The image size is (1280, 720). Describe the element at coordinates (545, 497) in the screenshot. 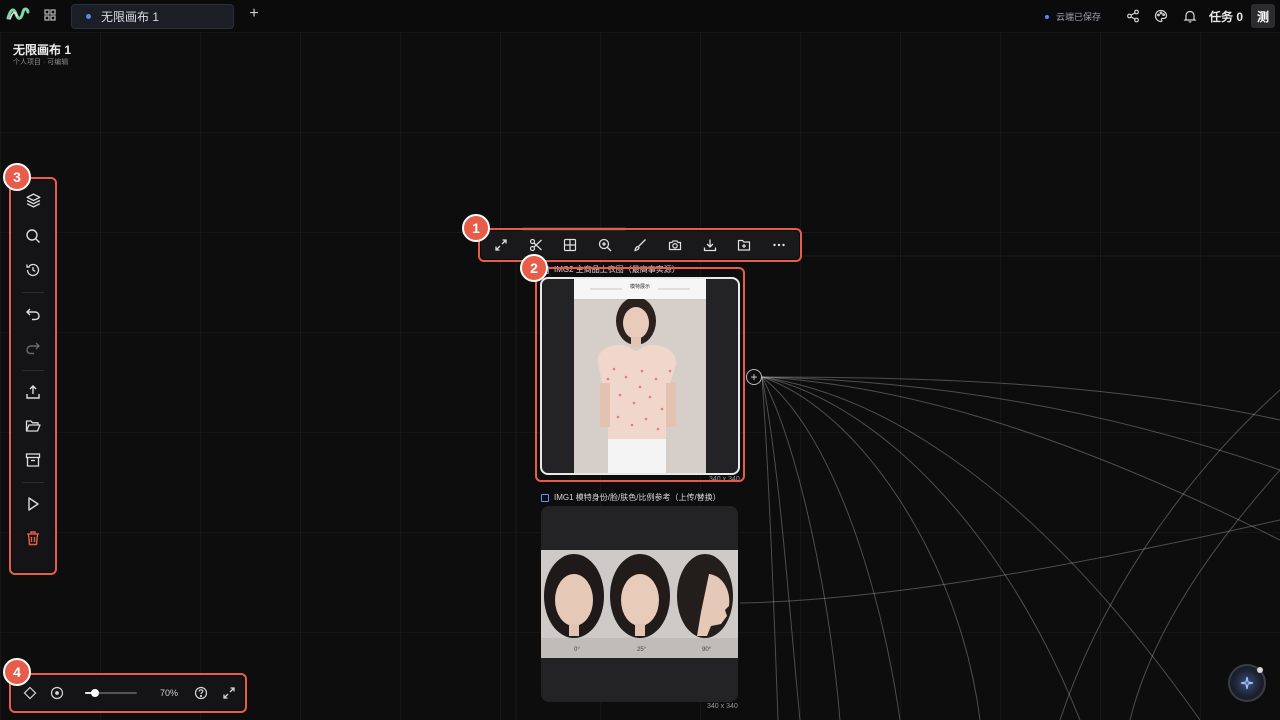

I see `image-tag-icon` at that location.